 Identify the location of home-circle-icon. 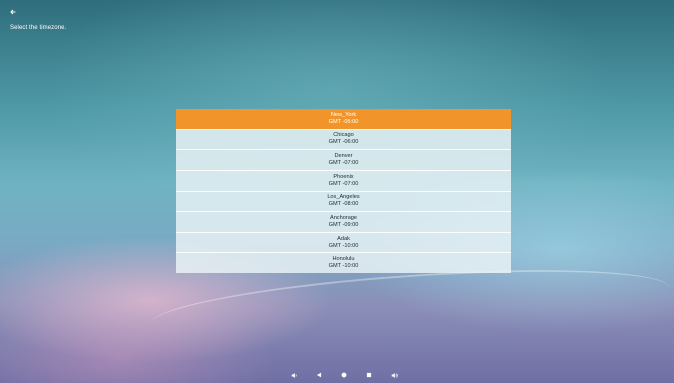
(344, 376).